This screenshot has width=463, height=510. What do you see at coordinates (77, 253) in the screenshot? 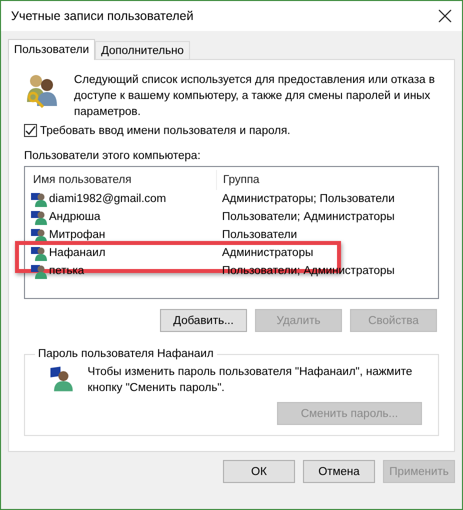
I see `user-name: Нафанаил` at bounding box center [77, 253].